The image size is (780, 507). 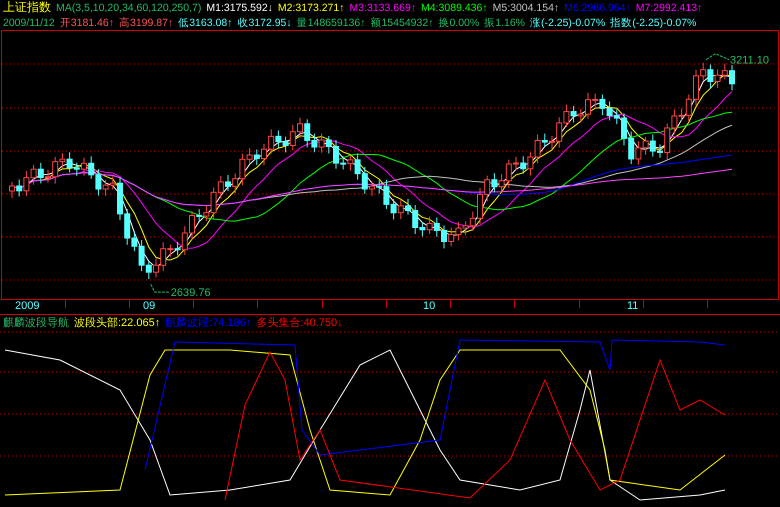 I want to click on quote-value: 涨(-2.25)-0.07%, so click(x=568, y=23).